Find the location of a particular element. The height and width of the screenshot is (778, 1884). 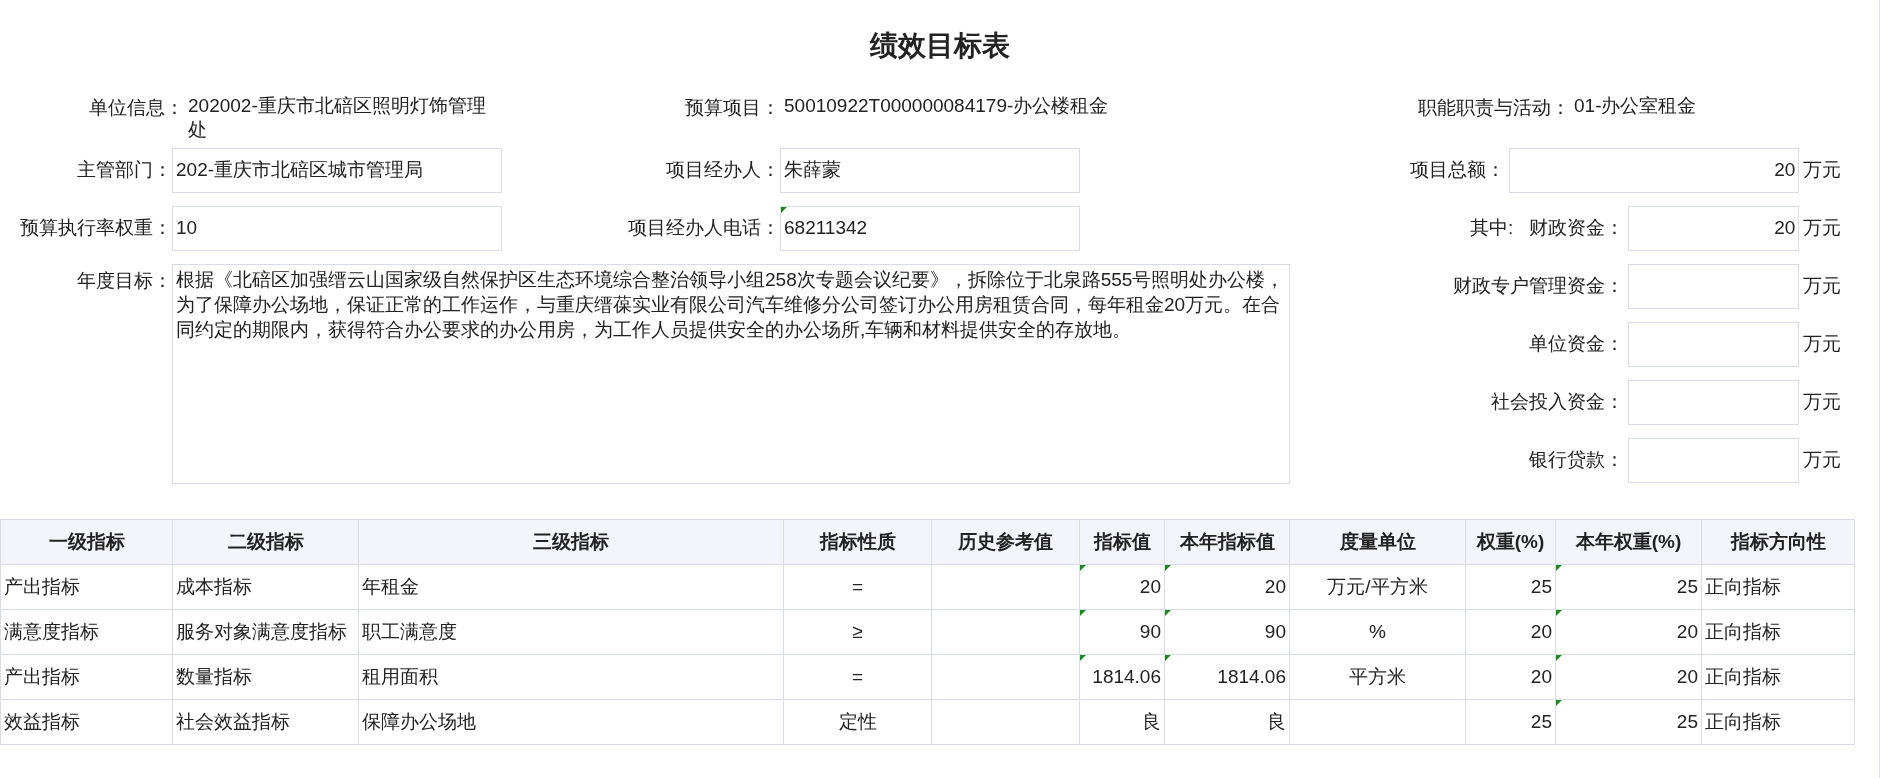

table-cell: 万元/平方米 is located at coordinates (1377, 587).